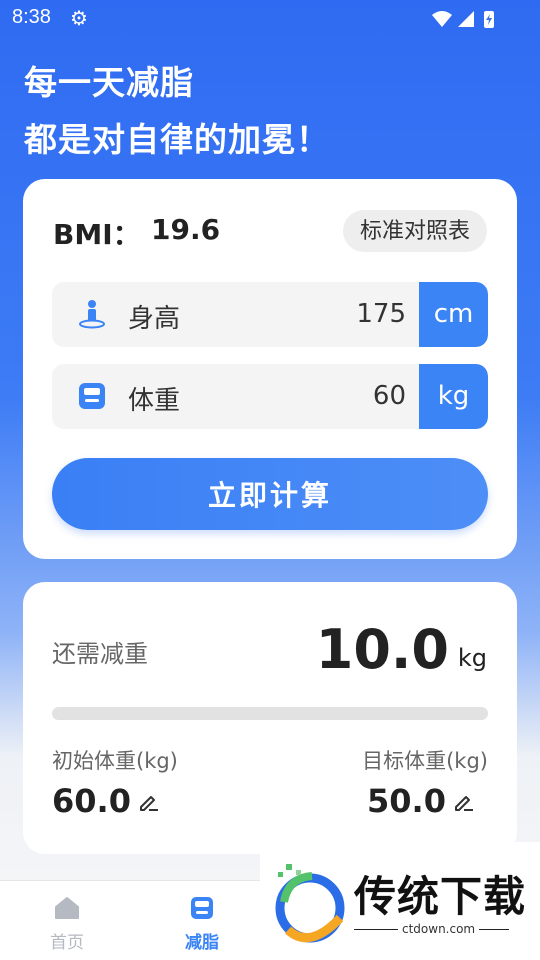  Describe the element at coordinates (115, 761) in the screenshot. I see `initial-weight-label: 初始体重(kg)` at that location.